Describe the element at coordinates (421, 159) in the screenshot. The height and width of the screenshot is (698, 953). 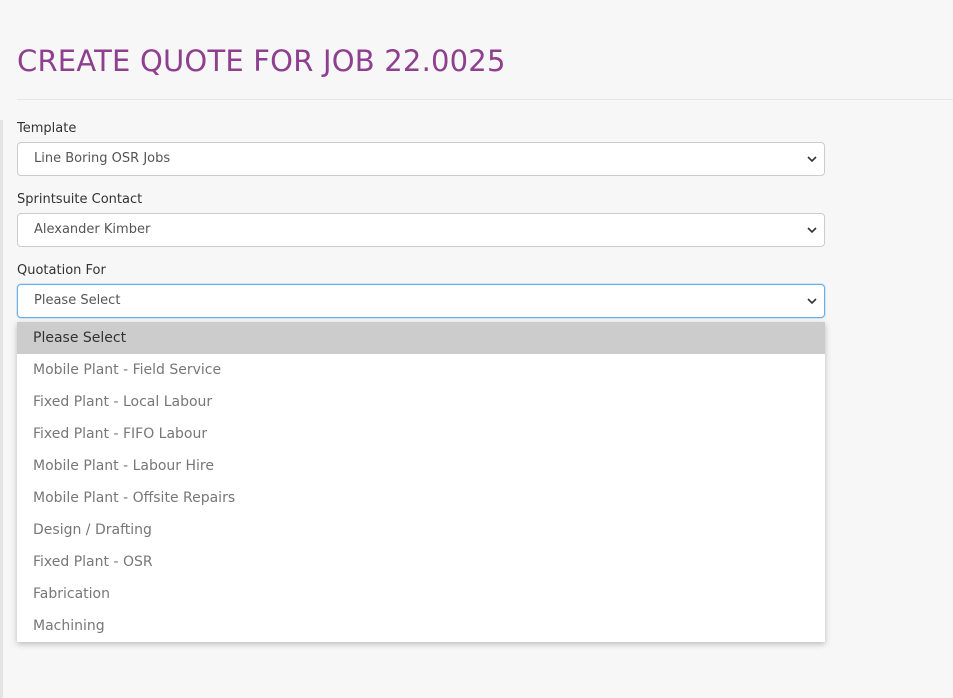
I see `template-select: Line Boring OSR Jobs` at that location.